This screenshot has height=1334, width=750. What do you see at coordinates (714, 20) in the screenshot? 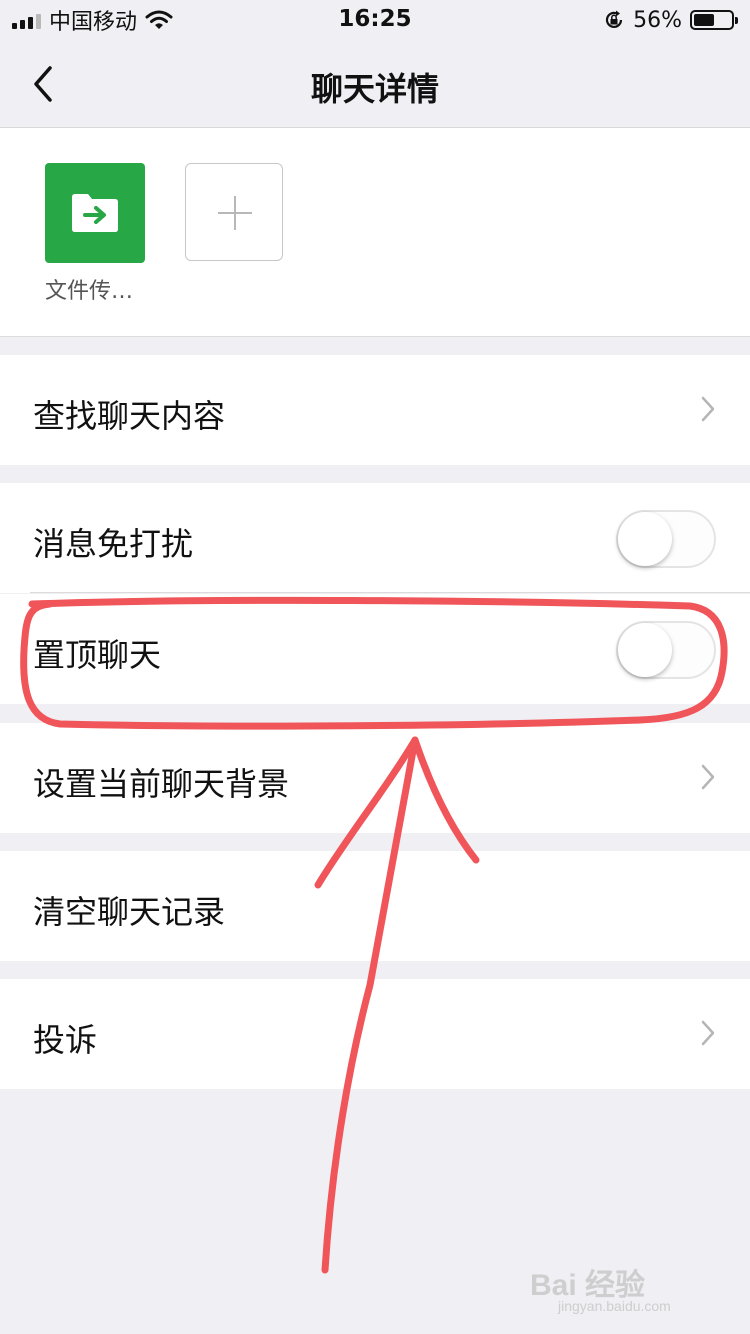
I see `battery-icon` at bounding box center [714, 20].